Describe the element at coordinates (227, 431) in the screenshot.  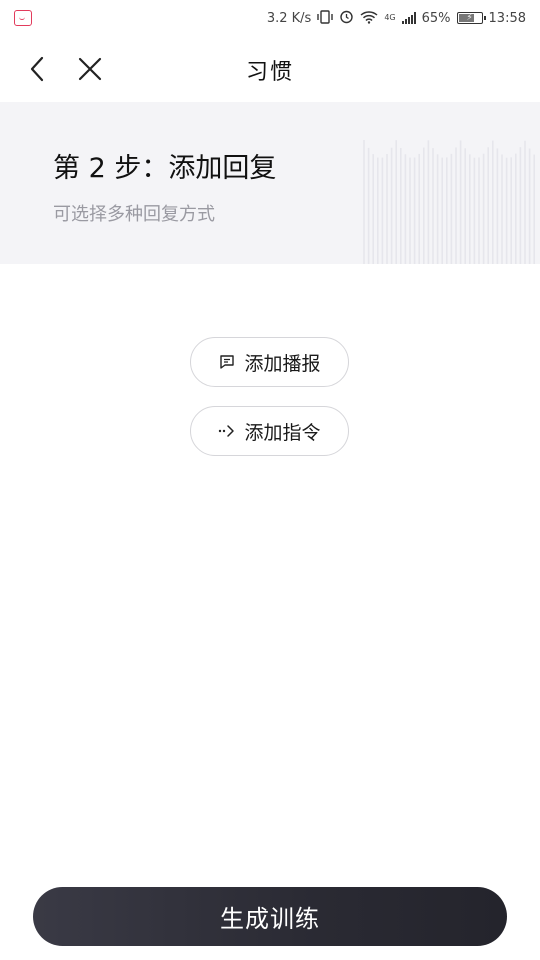
I see `command-arrow-icon` at that location.